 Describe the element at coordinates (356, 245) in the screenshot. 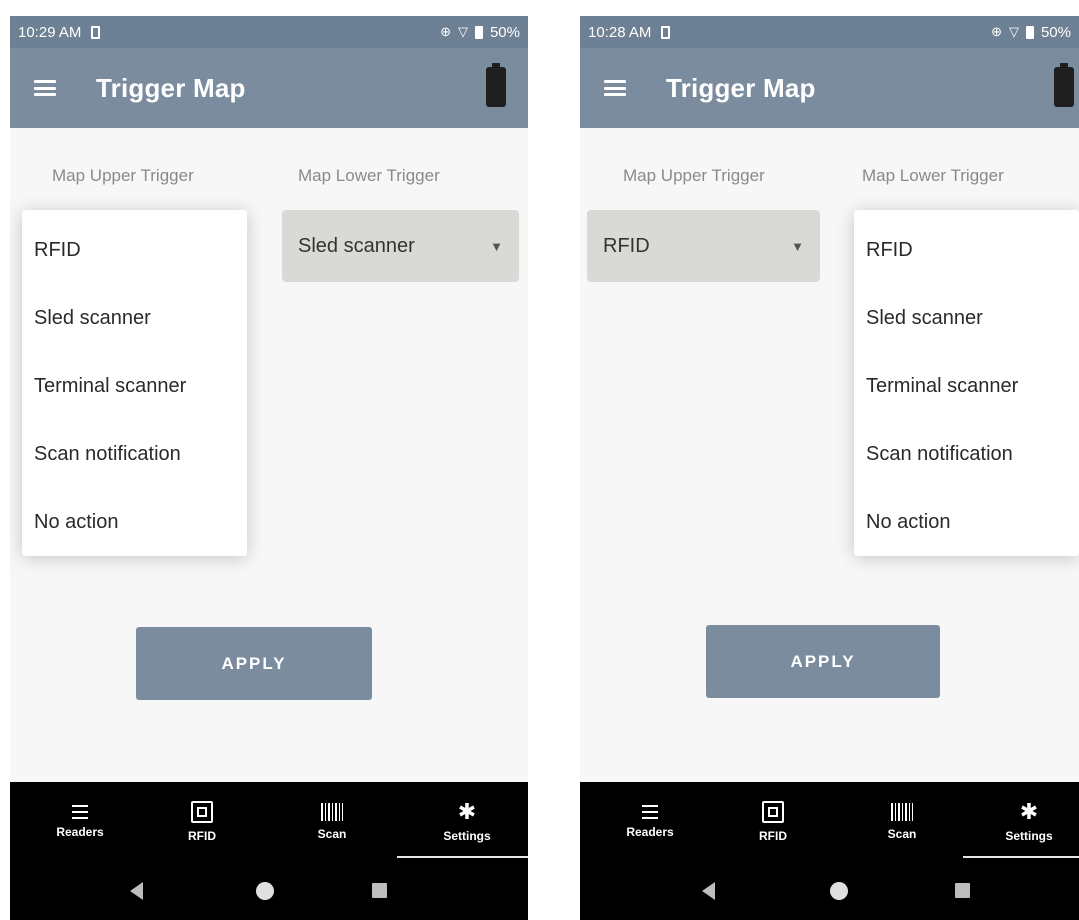

I see `lower-trigger-value: Sled scanner` at that location.